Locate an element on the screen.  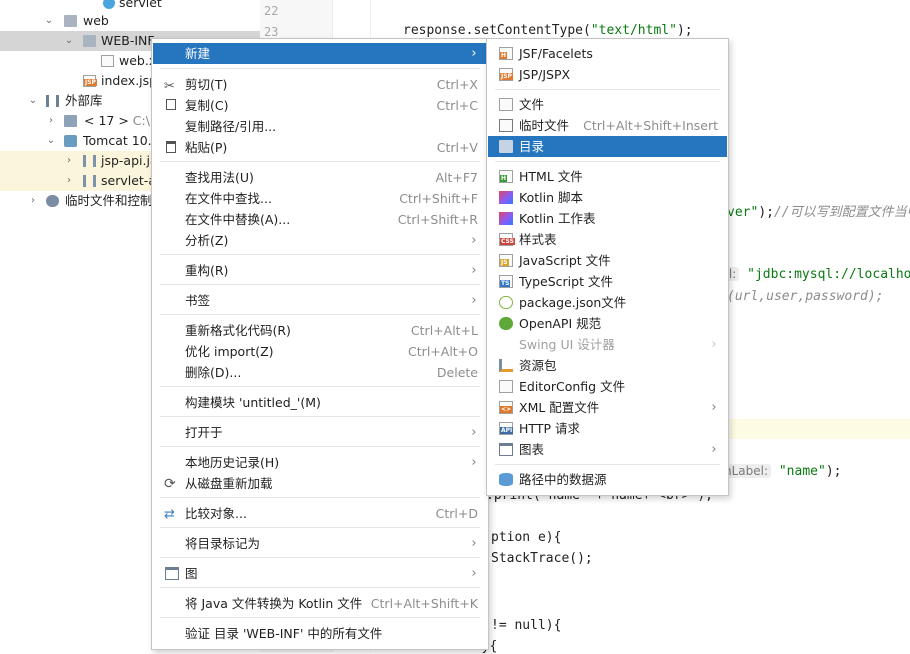
js-file-icon: JS is located at coordinates (506, 260).